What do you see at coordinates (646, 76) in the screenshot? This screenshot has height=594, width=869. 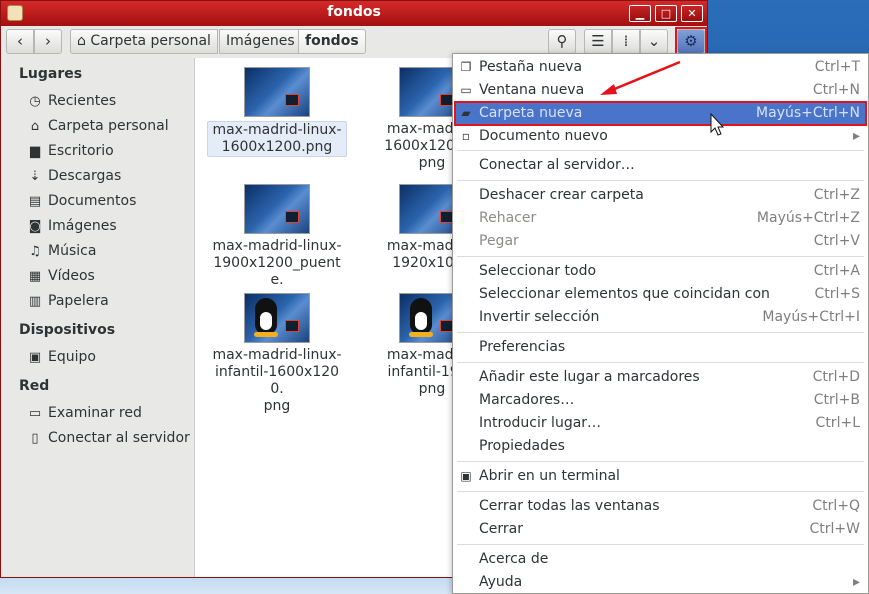 I see `annotation-arrow` at bounding box center [646, 76].